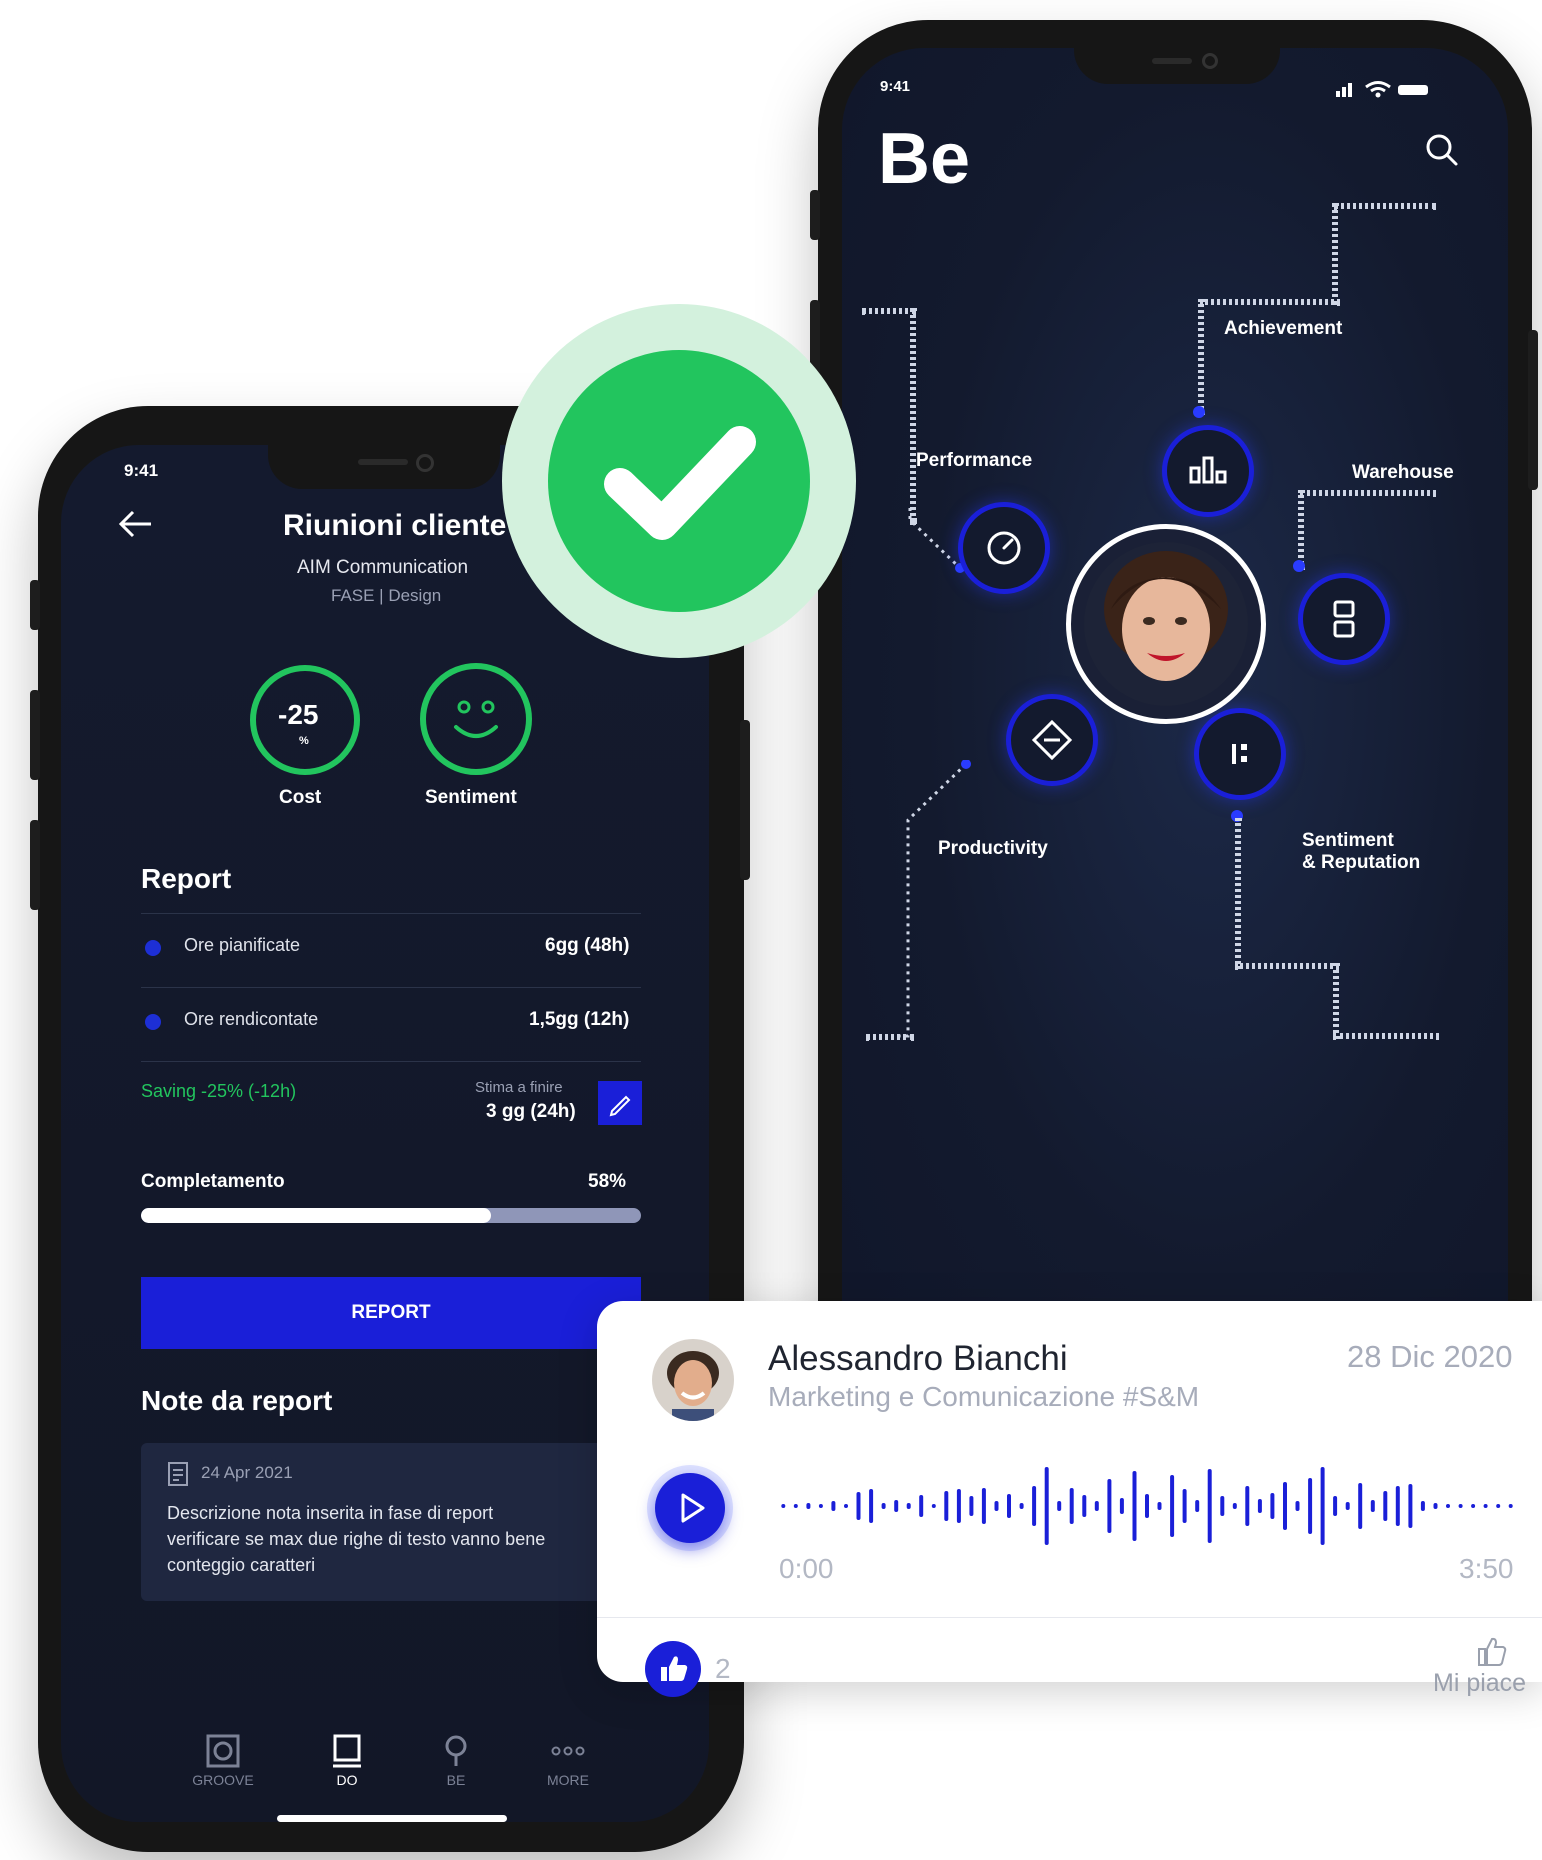 The height and width of the screenshot is (1860, 1542). Describe the element at coordinates (1442, 150) in the screenshot. I see `search-icon` at that location.